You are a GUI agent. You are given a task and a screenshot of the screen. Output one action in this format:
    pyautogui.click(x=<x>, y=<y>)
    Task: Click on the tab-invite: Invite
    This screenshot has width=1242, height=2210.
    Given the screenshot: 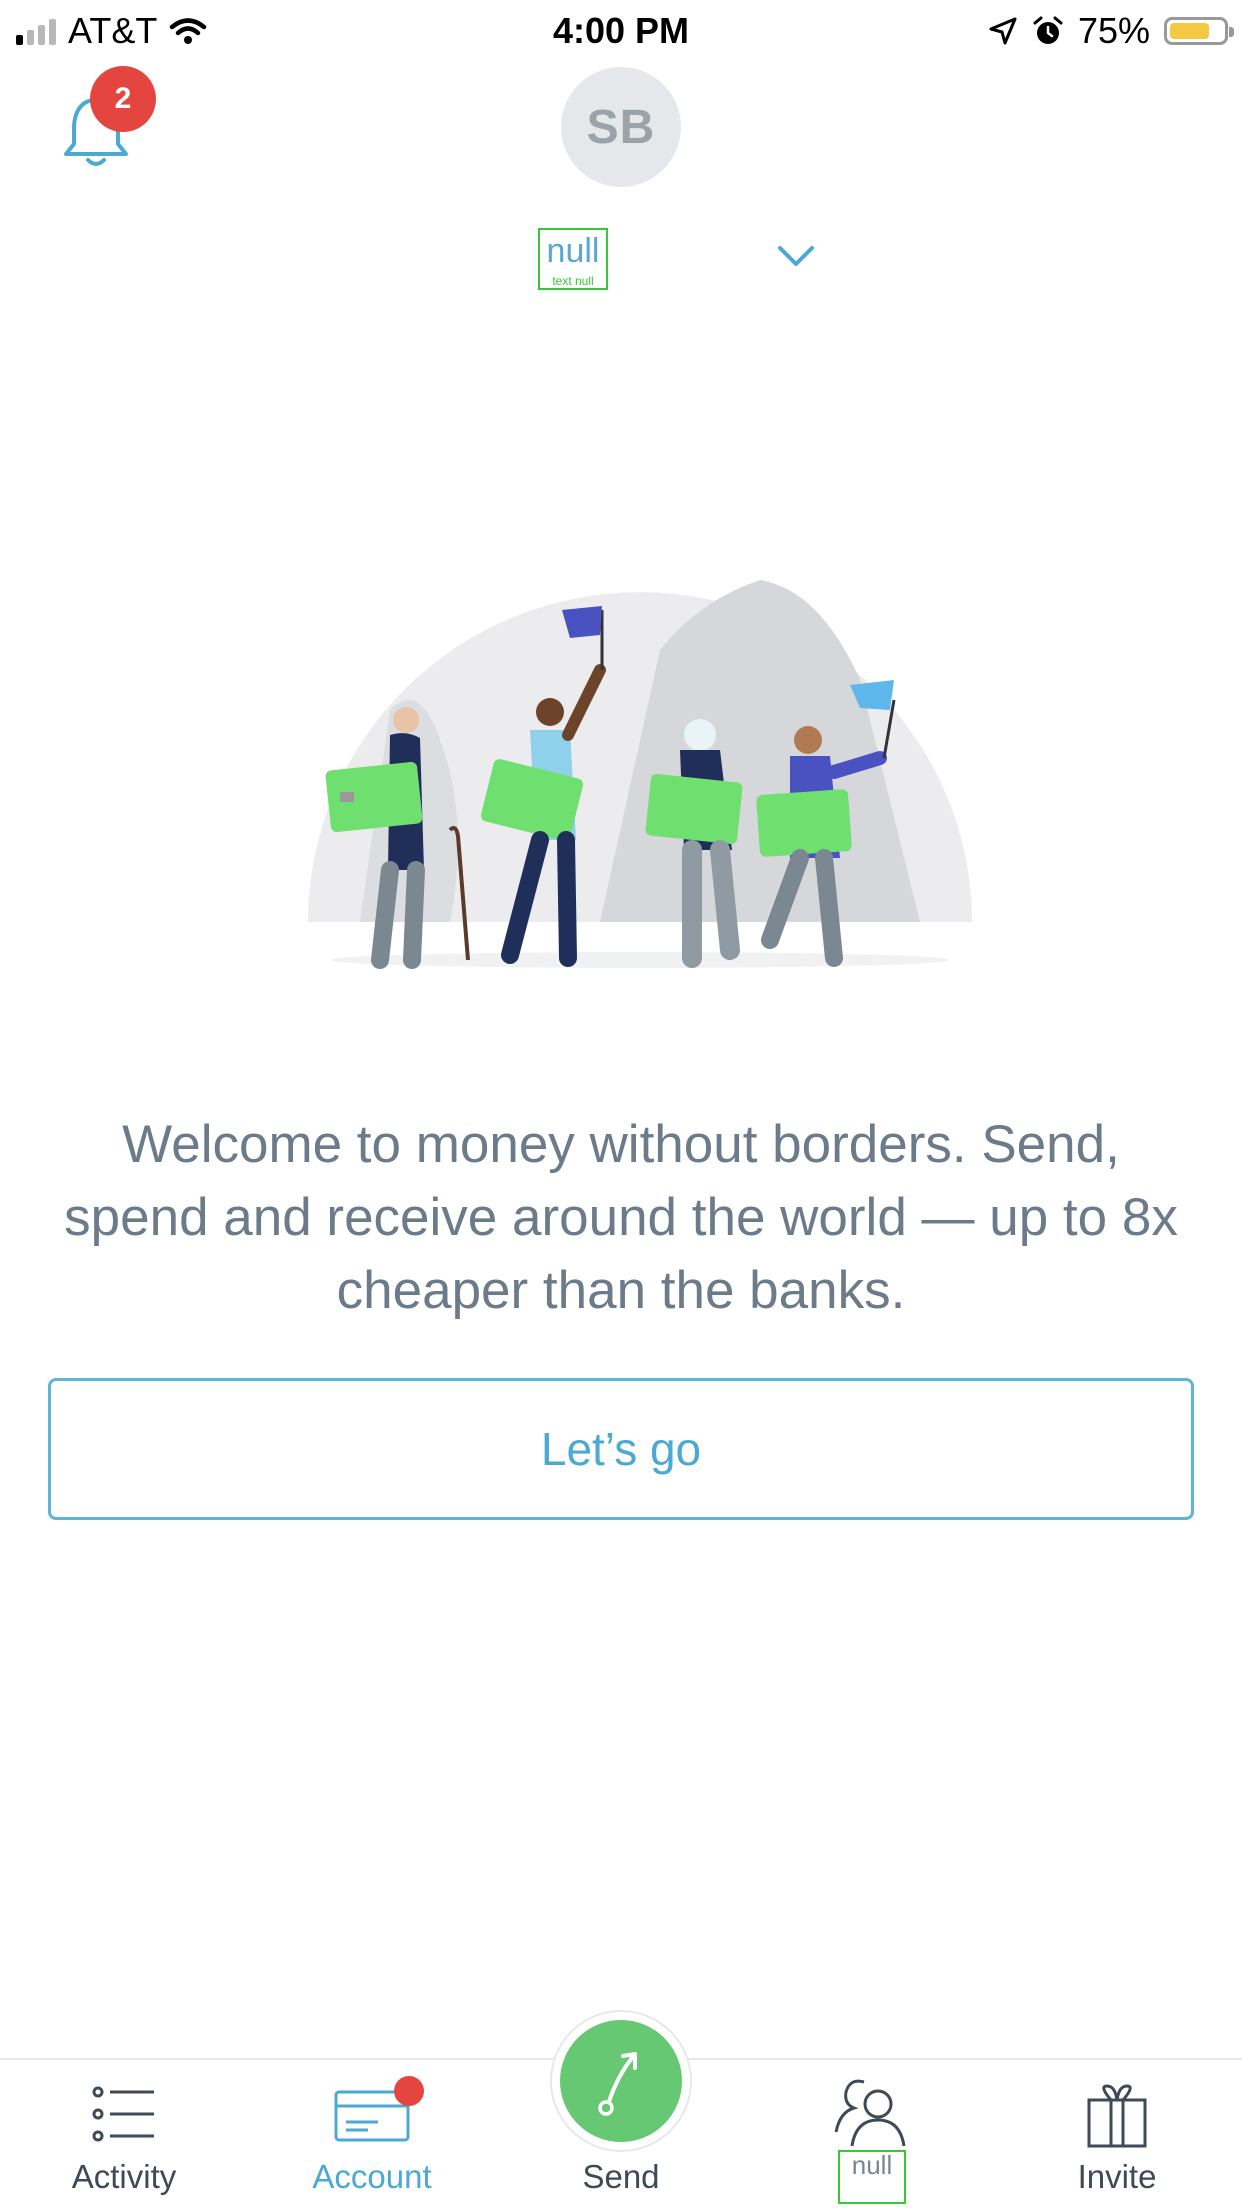 What is the action you would take?
    pyautogui.click(x=1117, y=2135)
    